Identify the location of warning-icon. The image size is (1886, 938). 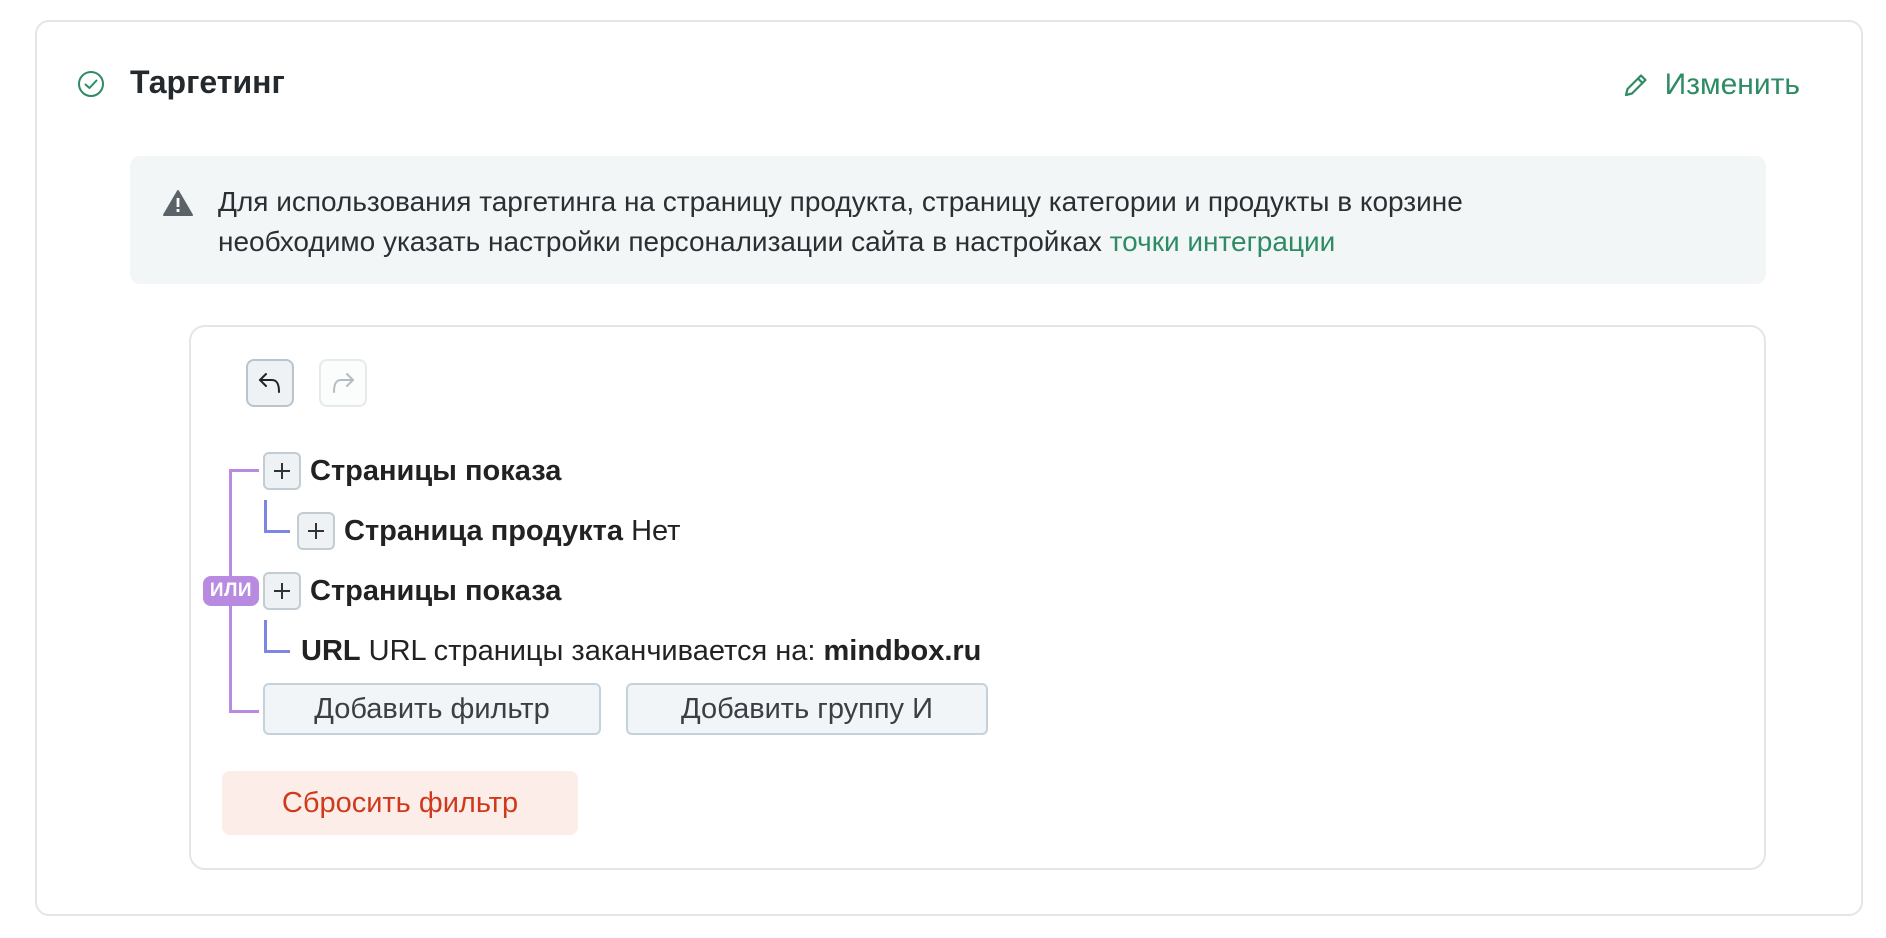
(178, 203).